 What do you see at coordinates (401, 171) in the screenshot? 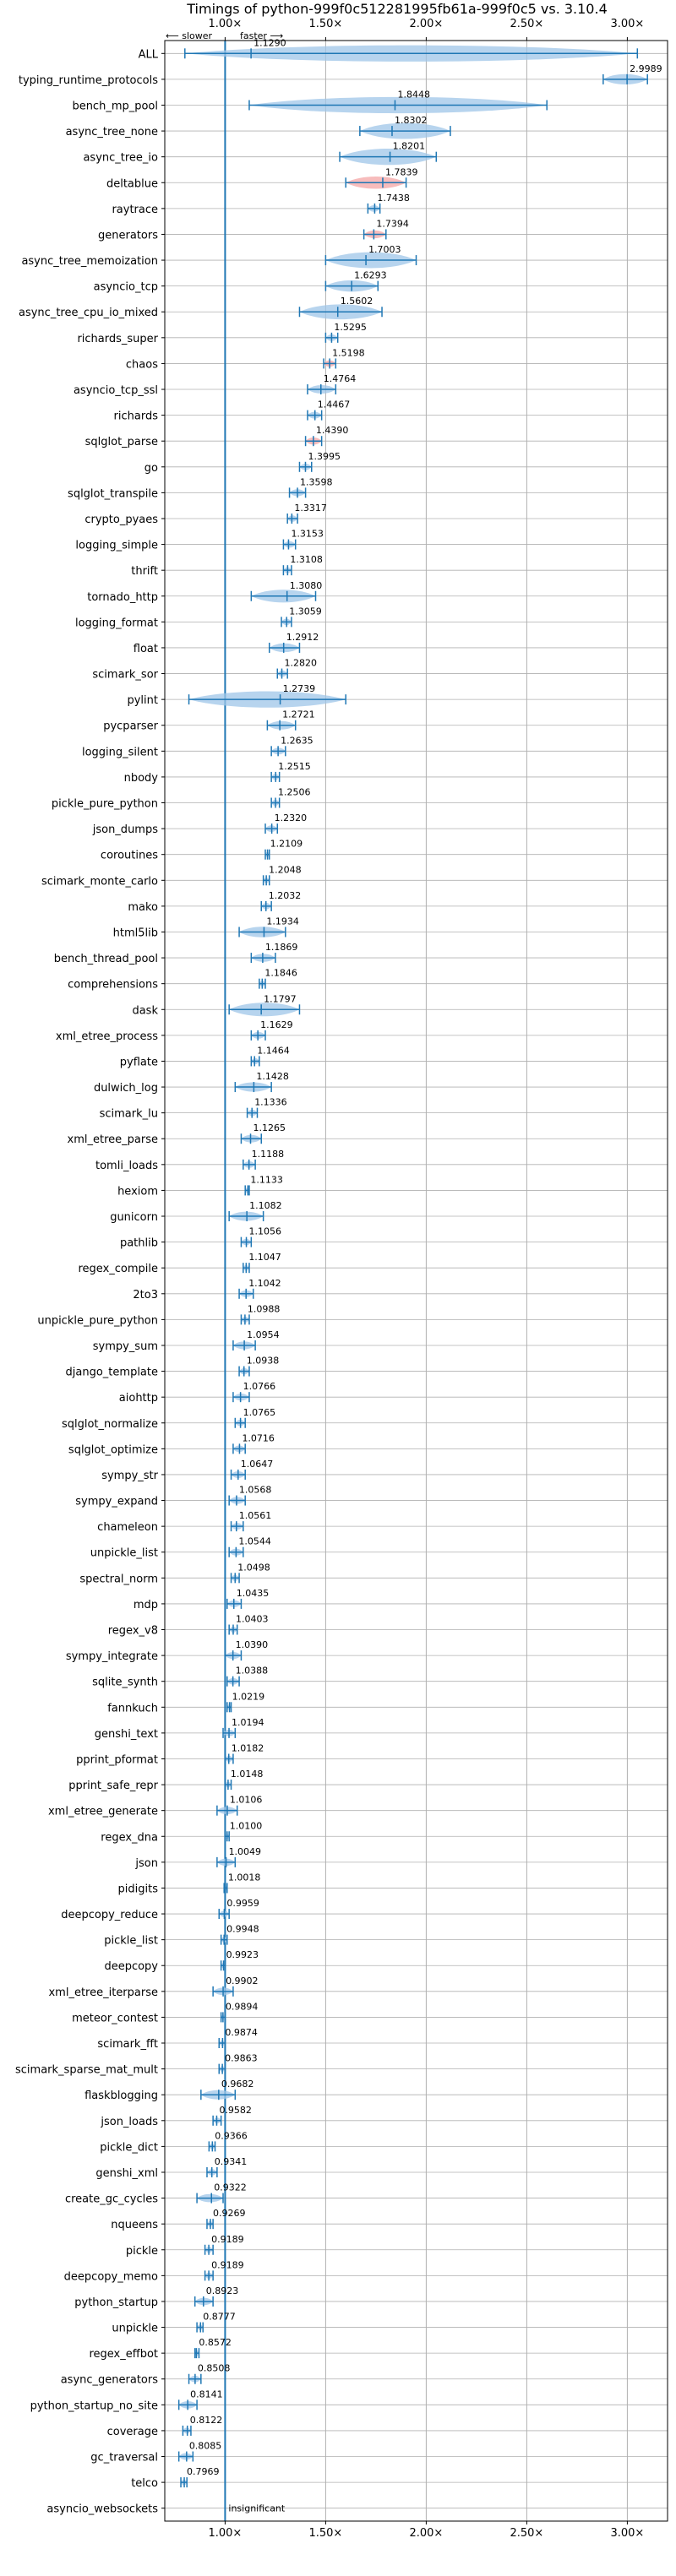
I see `value-label: 1.7839` at bounding box center [401, 171].